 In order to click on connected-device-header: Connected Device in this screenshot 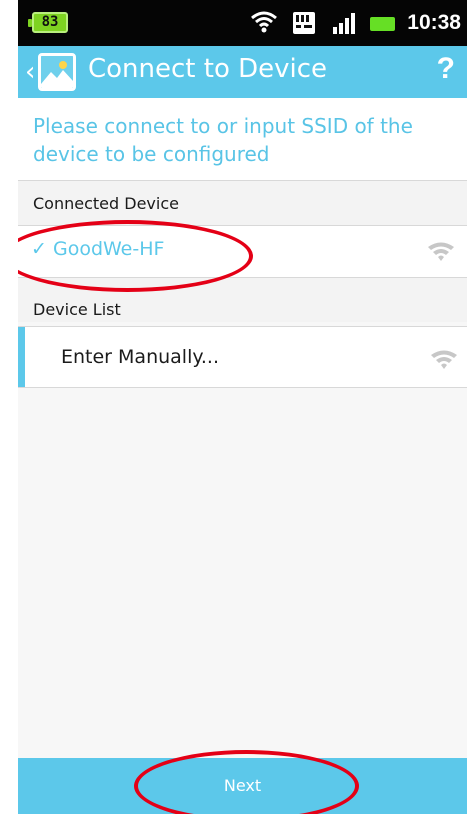, I will do `click(242, 203)`.